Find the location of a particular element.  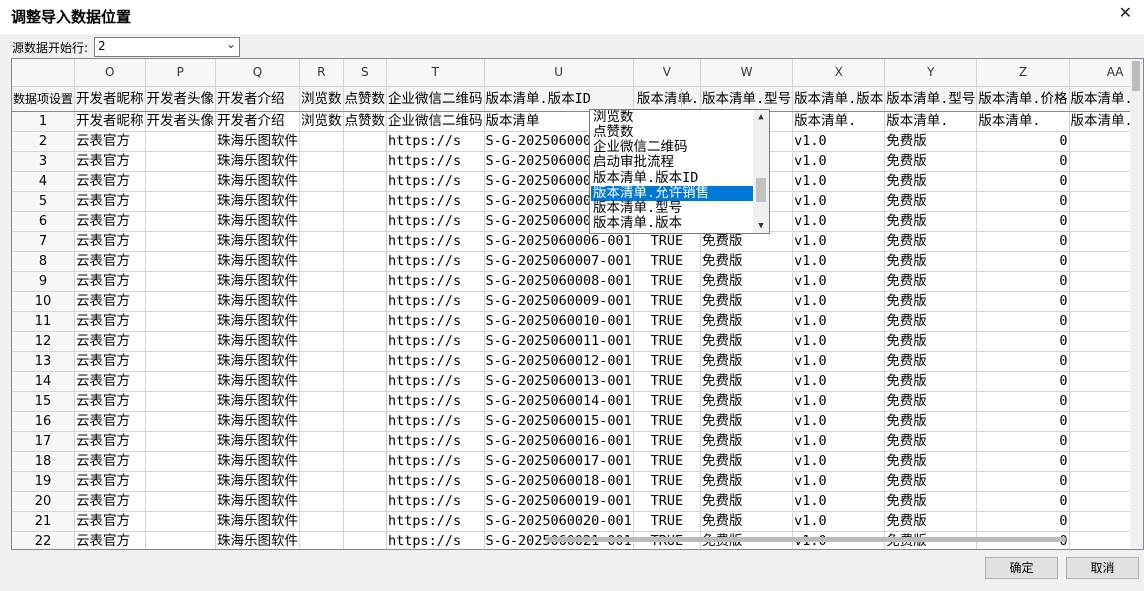

column-letter-y: Y is located at coordinates (931, 73).